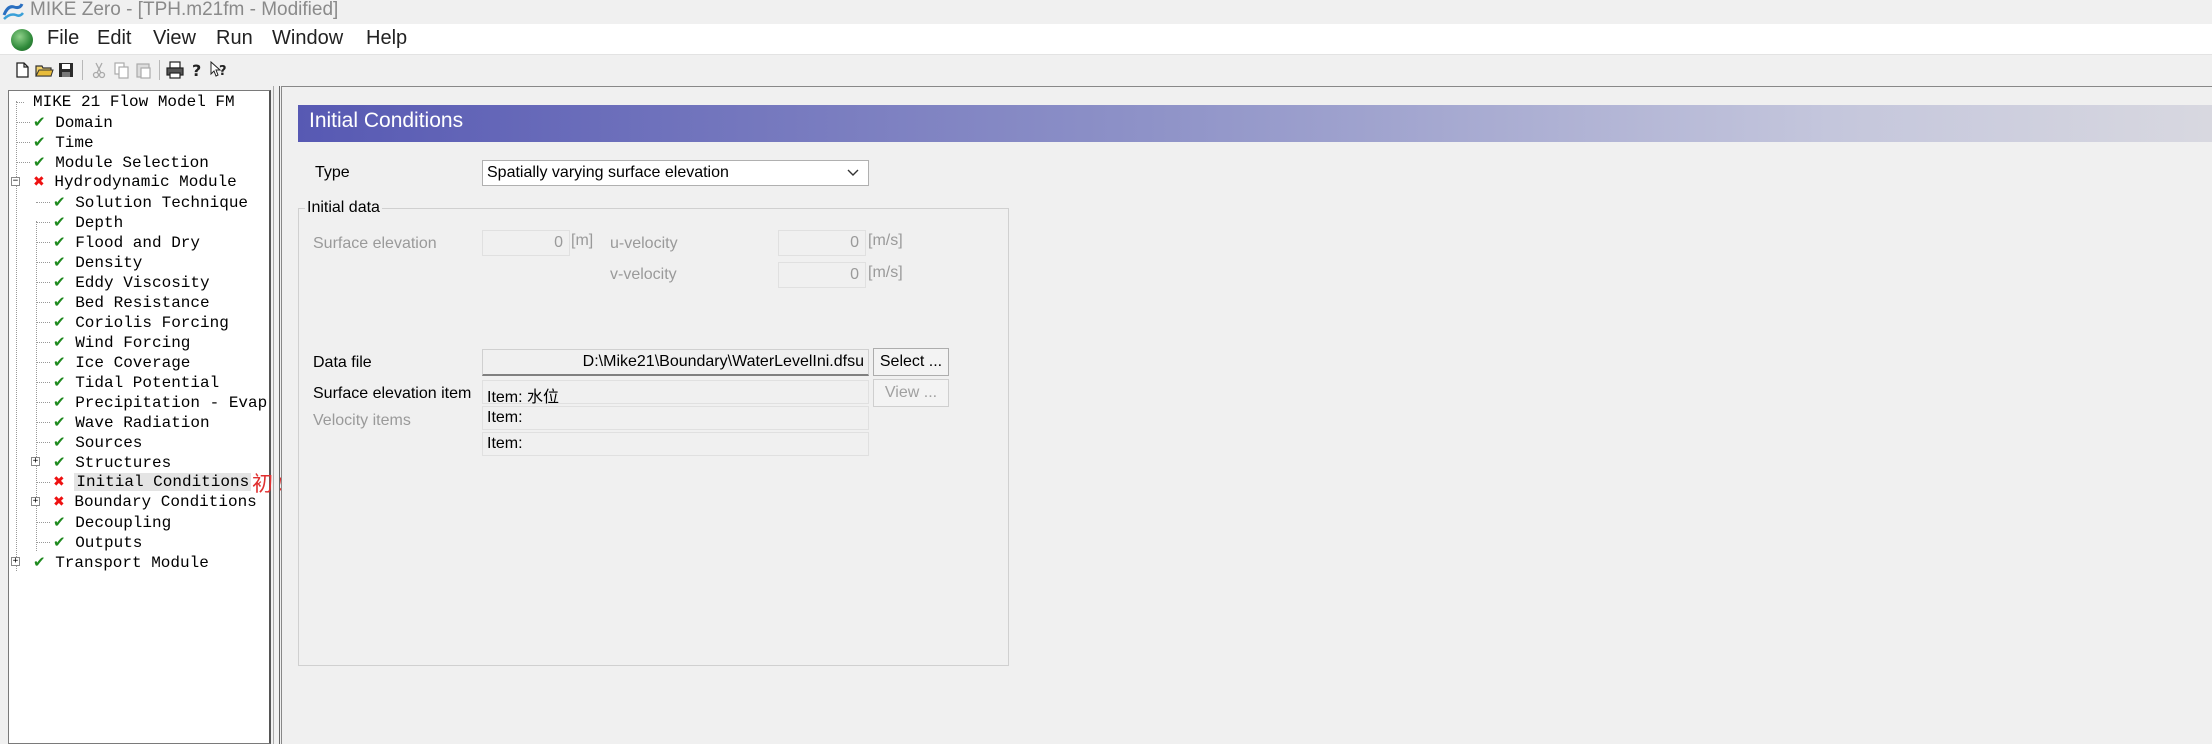 The width and height of the screenshot is (2212, 744). Describe the element at coordinates (675, 393) in the screenshot. I see `surface-elevation-item-field: Item: 水位` at that location.